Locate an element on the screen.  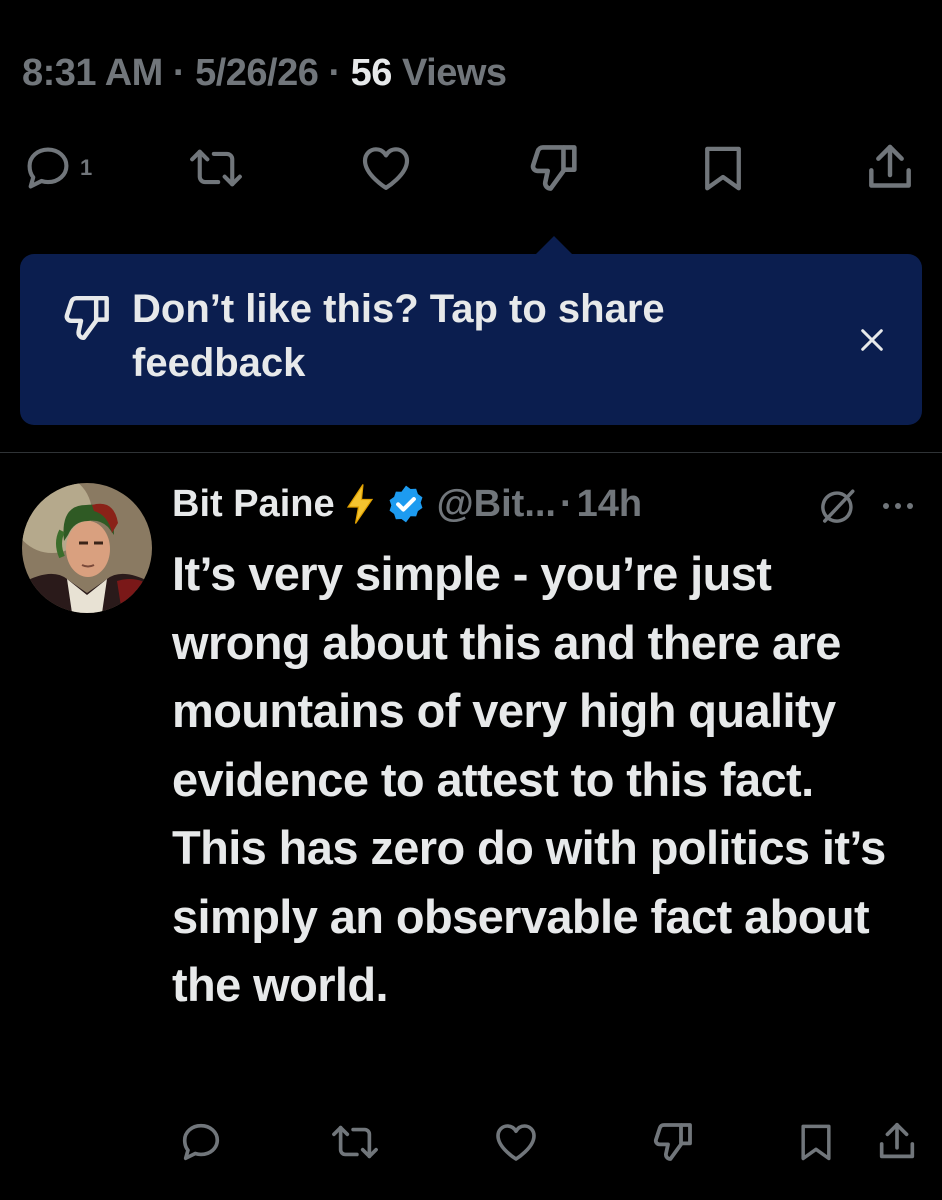
reply-time: 14h is located at coordinates (609, 504).